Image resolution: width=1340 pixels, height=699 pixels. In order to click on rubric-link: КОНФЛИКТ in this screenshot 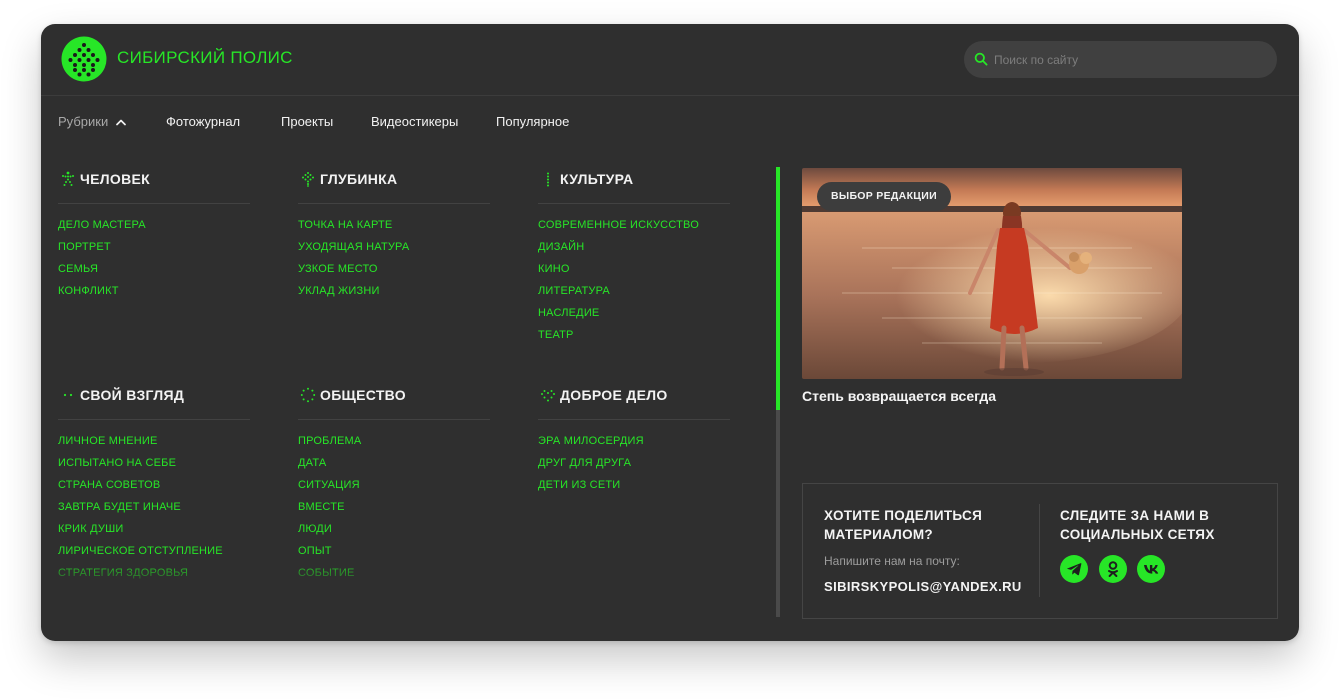, I will do `click(154, 295)`.